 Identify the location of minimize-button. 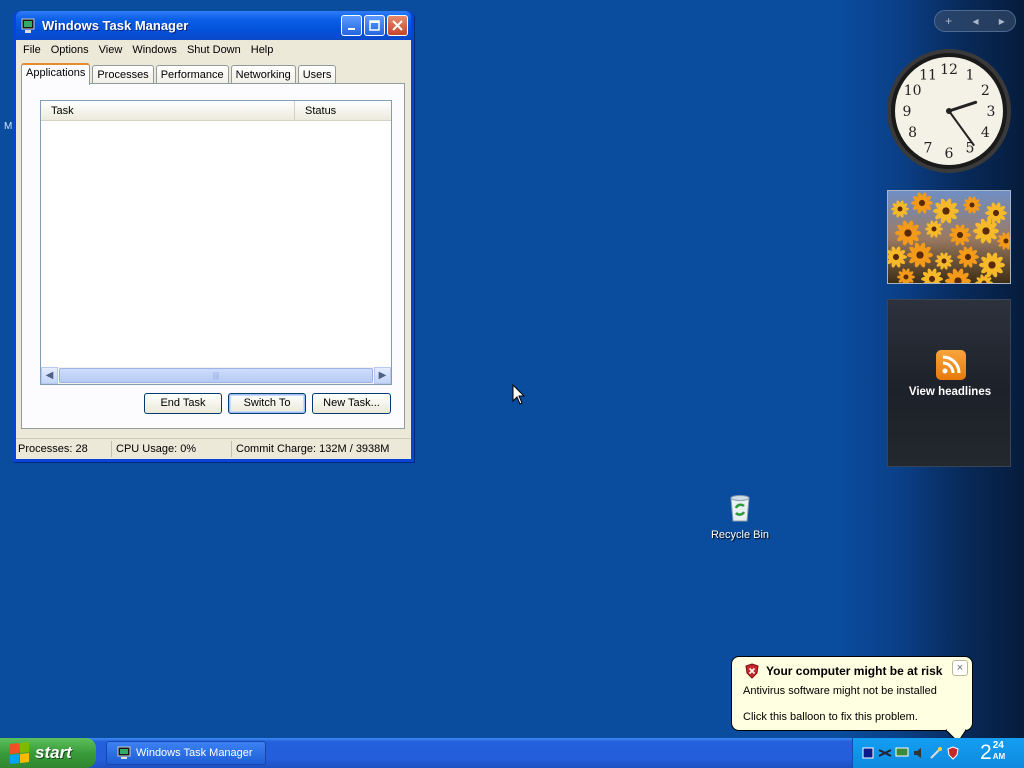
(351, 25).